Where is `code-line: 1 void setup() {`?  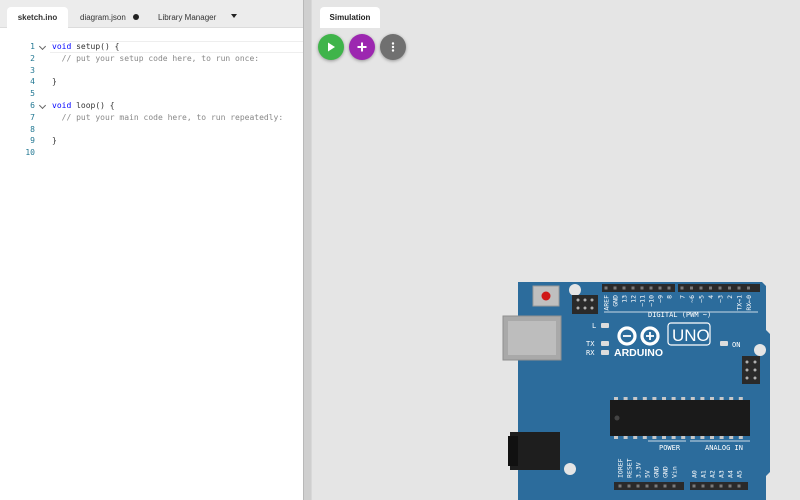
code-line: 1 void setup() { is located at coordinates (151, 47).